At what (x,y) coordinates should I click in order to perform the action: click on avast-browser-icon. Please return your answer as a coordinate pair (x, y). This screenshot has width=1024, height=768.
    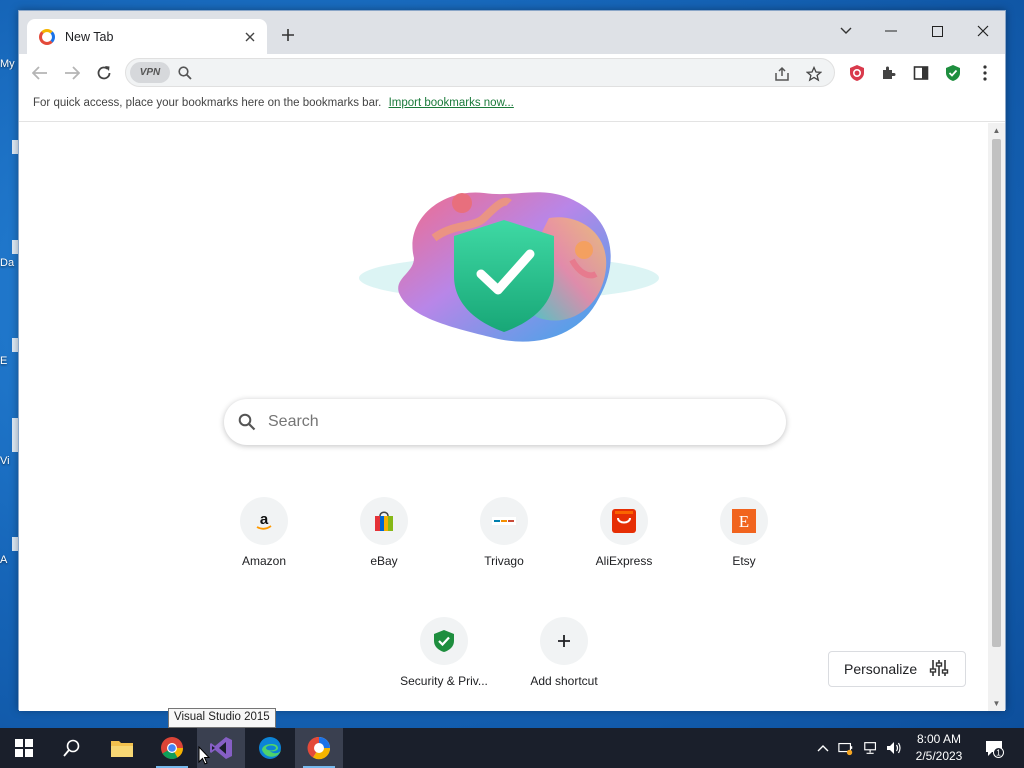
    Looking at the image, I should click on (319, 748).